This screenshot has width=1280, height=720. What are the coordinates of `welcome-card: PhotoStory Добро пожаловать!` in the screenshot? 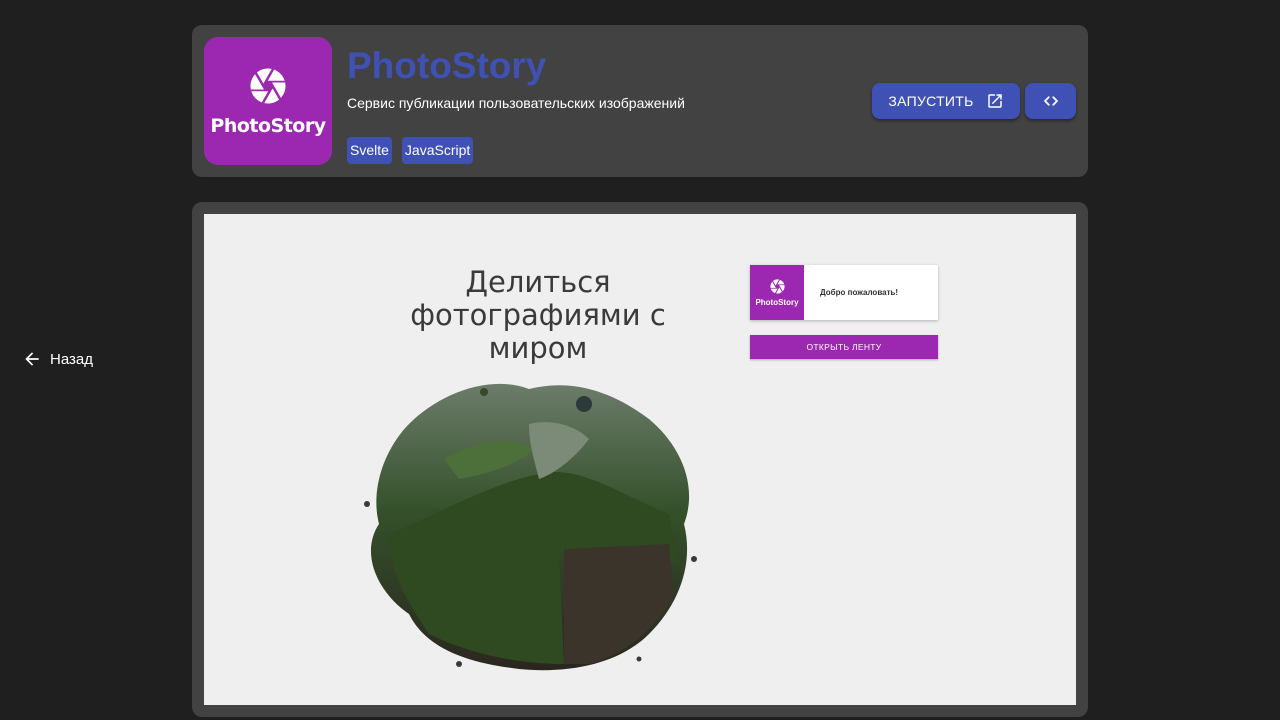 It's located at (844, 292).